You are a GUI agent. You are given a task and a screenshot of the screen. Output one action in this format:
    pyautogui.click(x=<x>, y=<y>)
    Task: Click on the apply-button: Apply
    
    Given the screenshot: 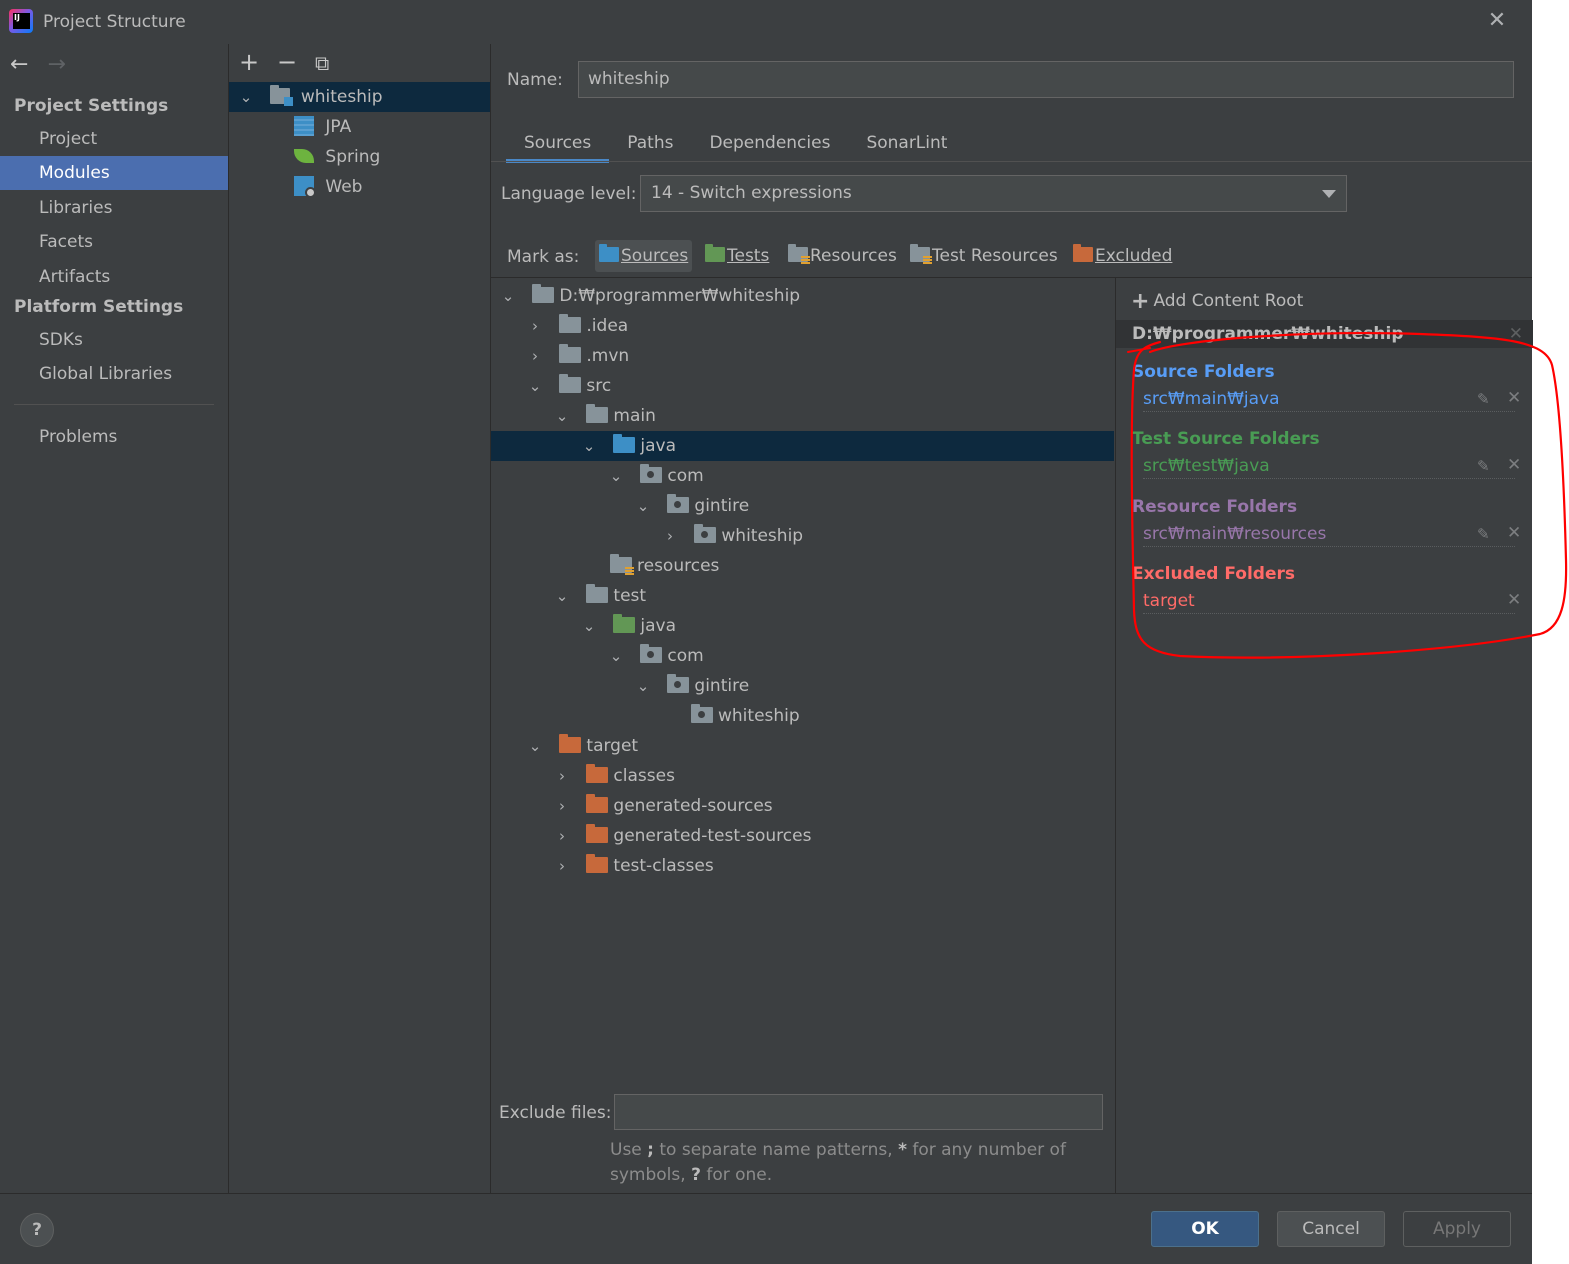 What is the action you would take?
    pyautogui.click(x=1457, y=1229)
    